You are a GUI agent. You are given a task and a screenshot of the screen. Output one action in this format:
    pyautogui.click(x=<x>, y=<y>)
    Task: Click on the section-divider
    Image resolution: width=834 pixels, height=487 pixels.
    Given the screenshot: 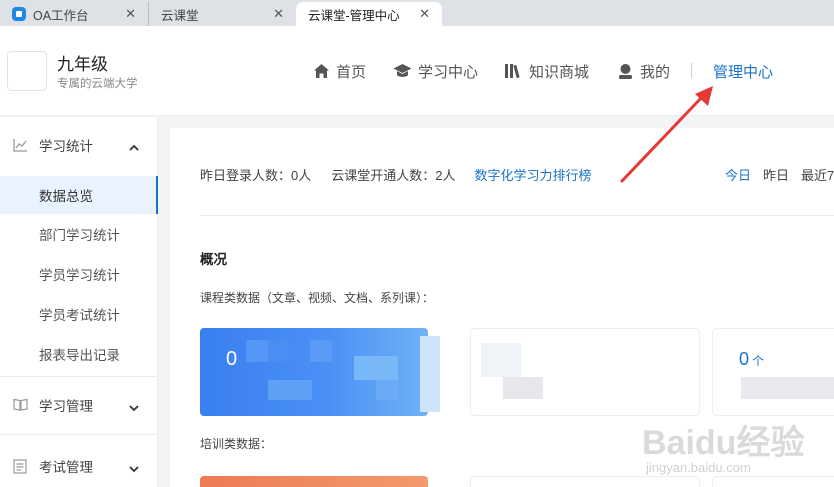 What is the action you would take?
    pyautogui.click(x=517, y=215)
    